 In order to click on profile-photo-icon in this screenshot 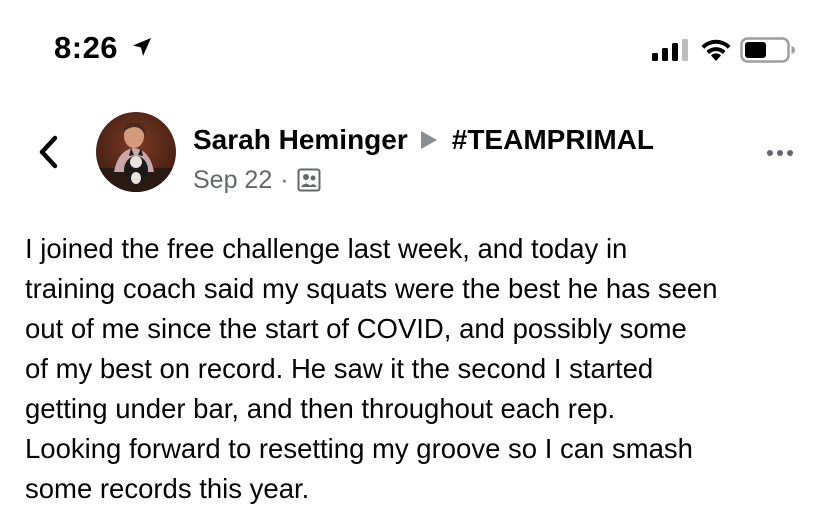, I will do `click(136, 152)`.